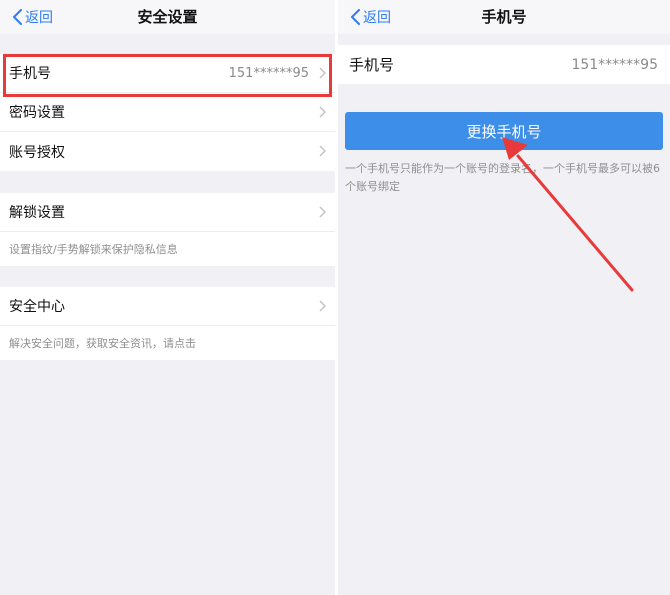  I want to click on password-settings-row: 密码设置, so click(167, 112).